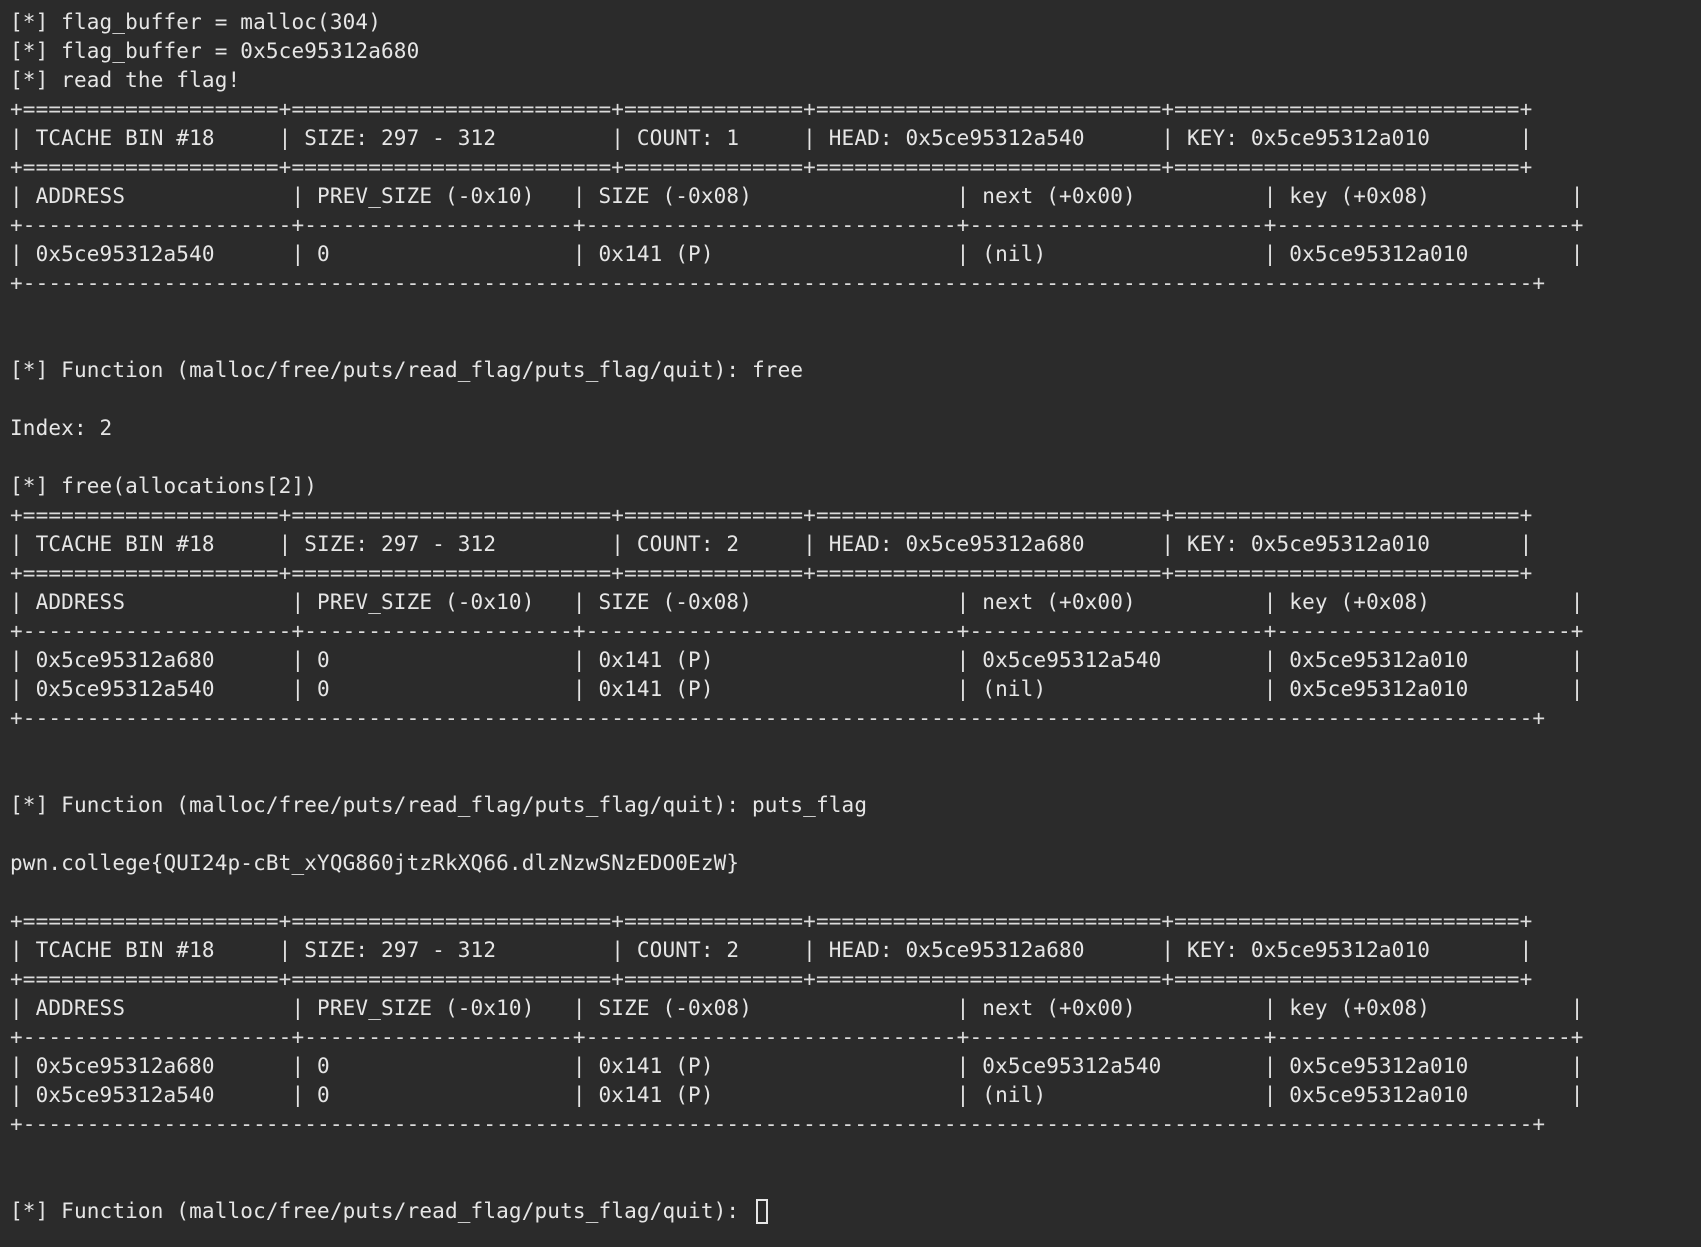 The width and height of the screenshot is (1701, 1247). What do you see at coordinates (762, 1211) in the screenshot?
I see `cursor-icon` at bounding box center [762, 1211].